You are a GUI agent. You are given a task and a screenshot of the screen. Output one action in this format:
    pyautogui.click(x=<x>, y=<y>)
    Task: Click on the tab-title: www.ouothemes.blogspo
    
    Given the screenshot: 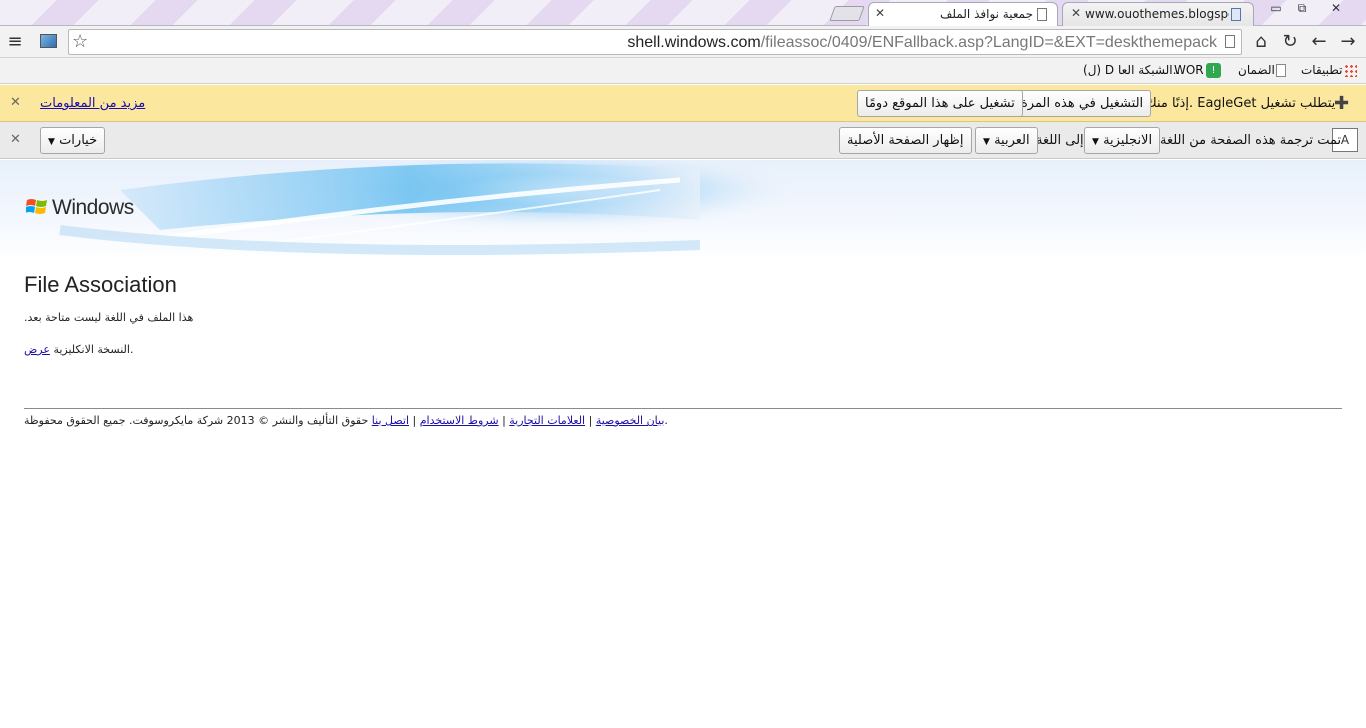 What is the action you would take?
    pyautogui.click(x=1157, y=14)
    